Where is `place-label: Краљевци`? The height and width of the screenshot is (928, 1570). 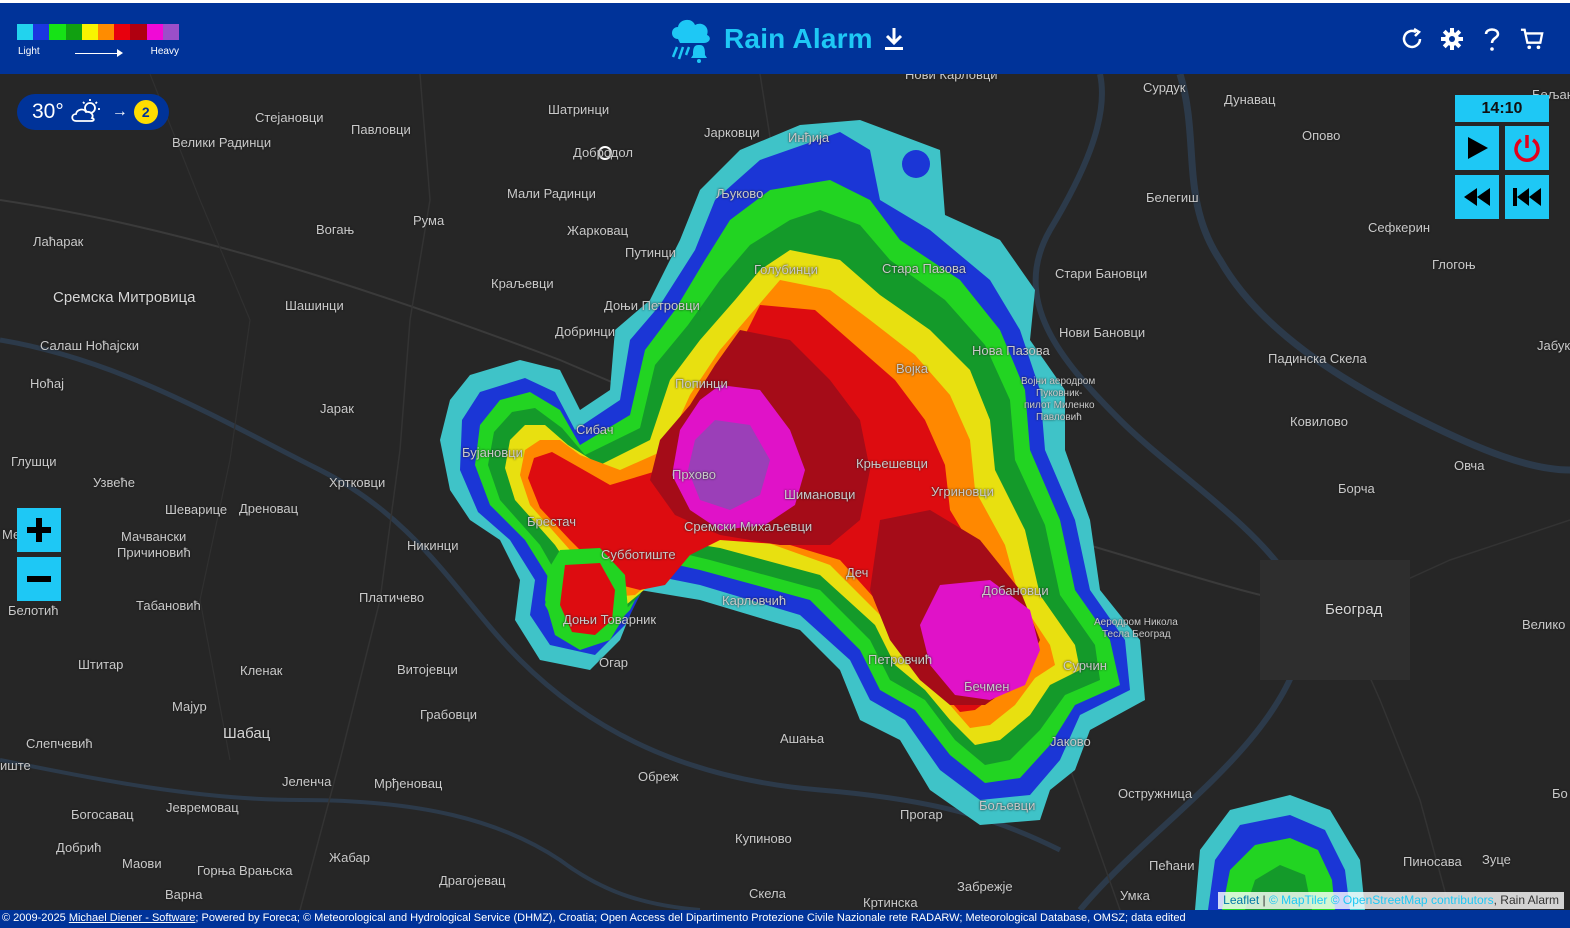 place-label: Краљевци is located at coordinates (522, 283).